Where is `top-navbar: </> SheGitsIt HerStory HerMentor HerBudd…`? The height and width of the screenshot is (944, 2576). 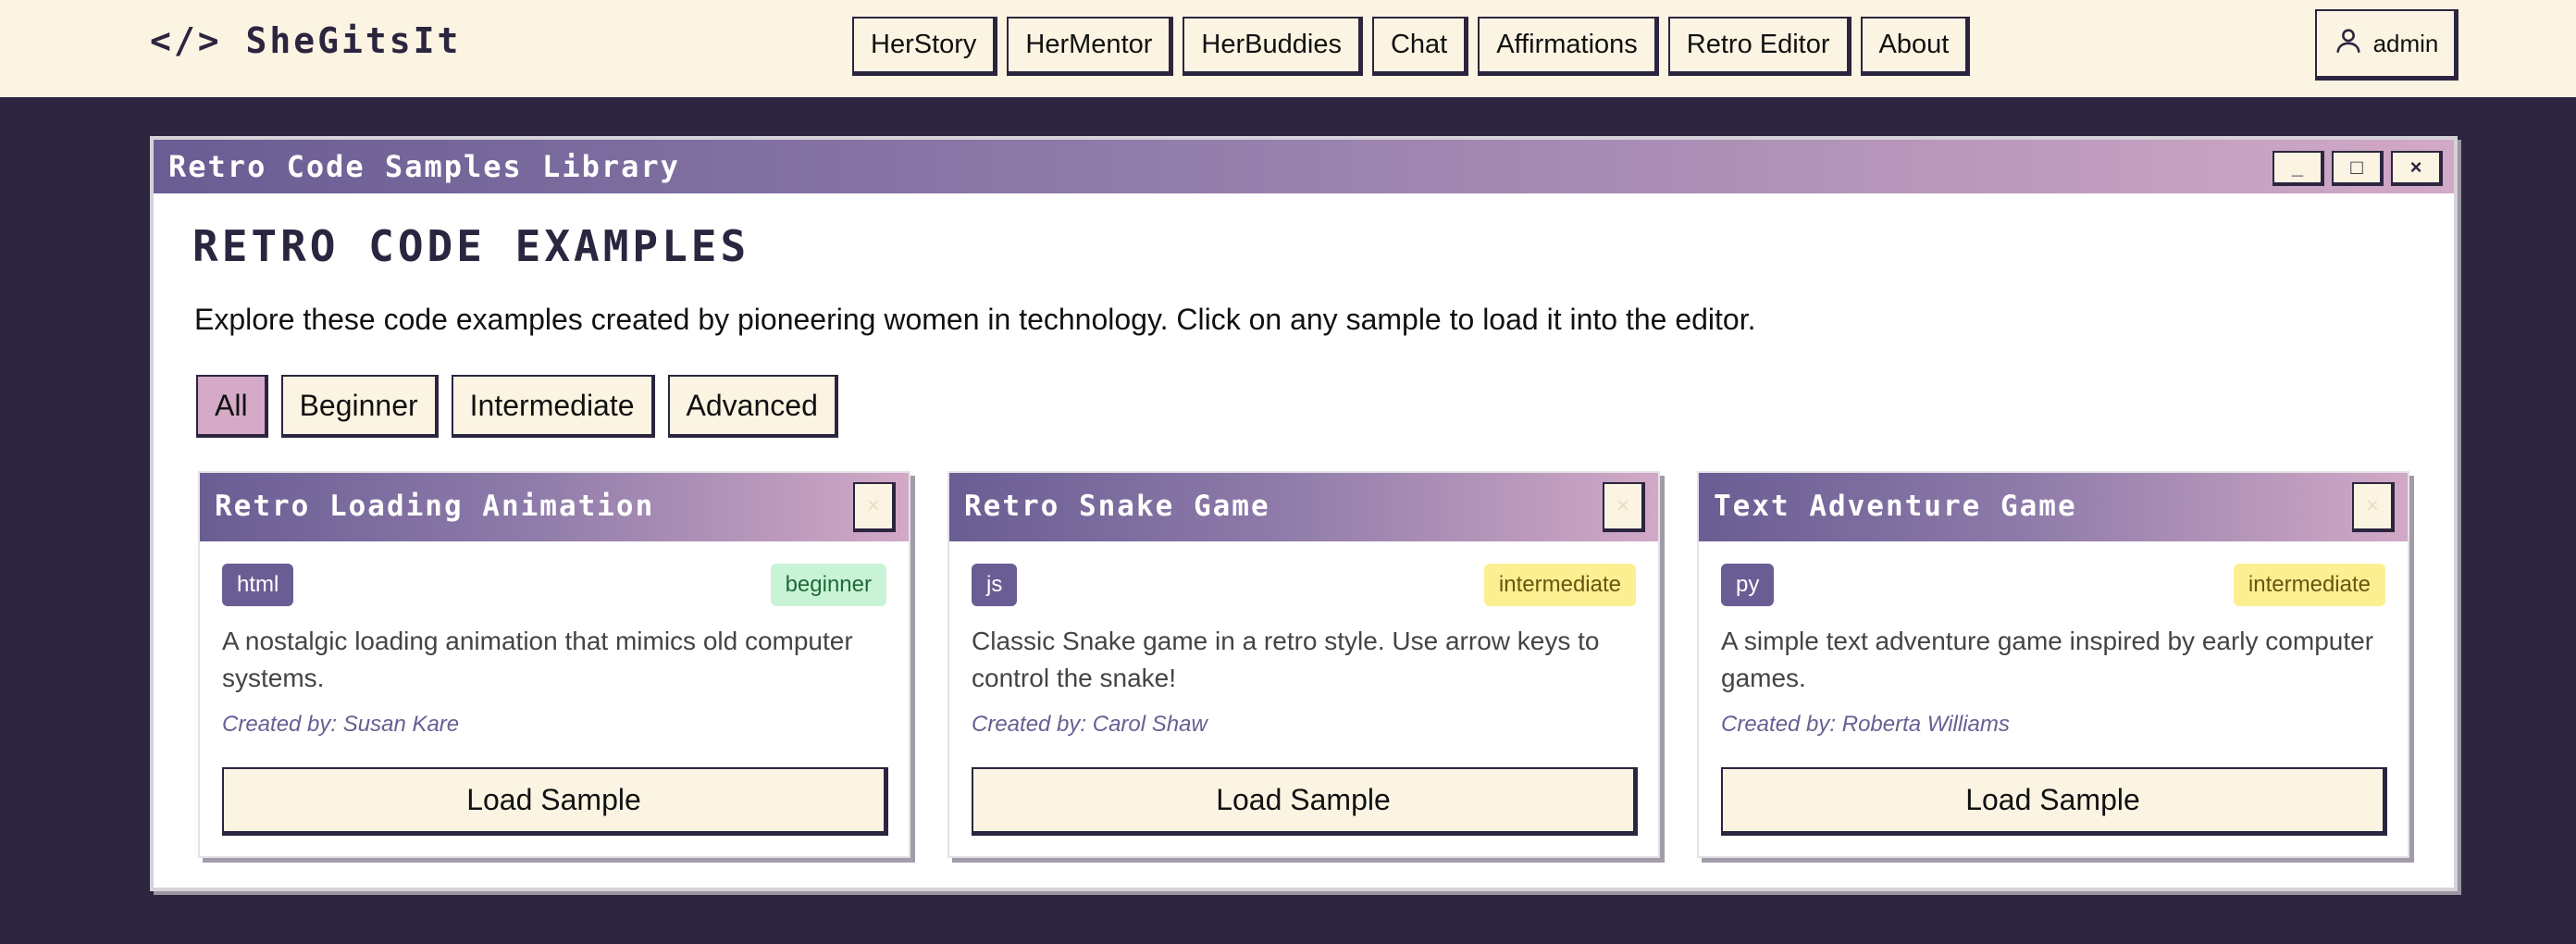 top-navbar: </> SheGitsIt HerStory HerMentor HerBudd… is located at coordinates (1288, 49).